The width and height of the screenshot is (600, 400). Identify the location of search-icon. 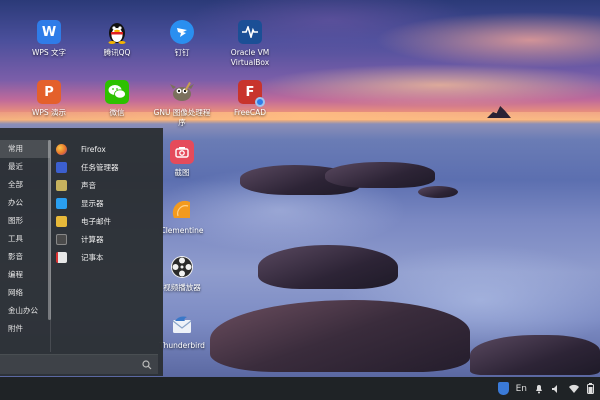
(147, 365).